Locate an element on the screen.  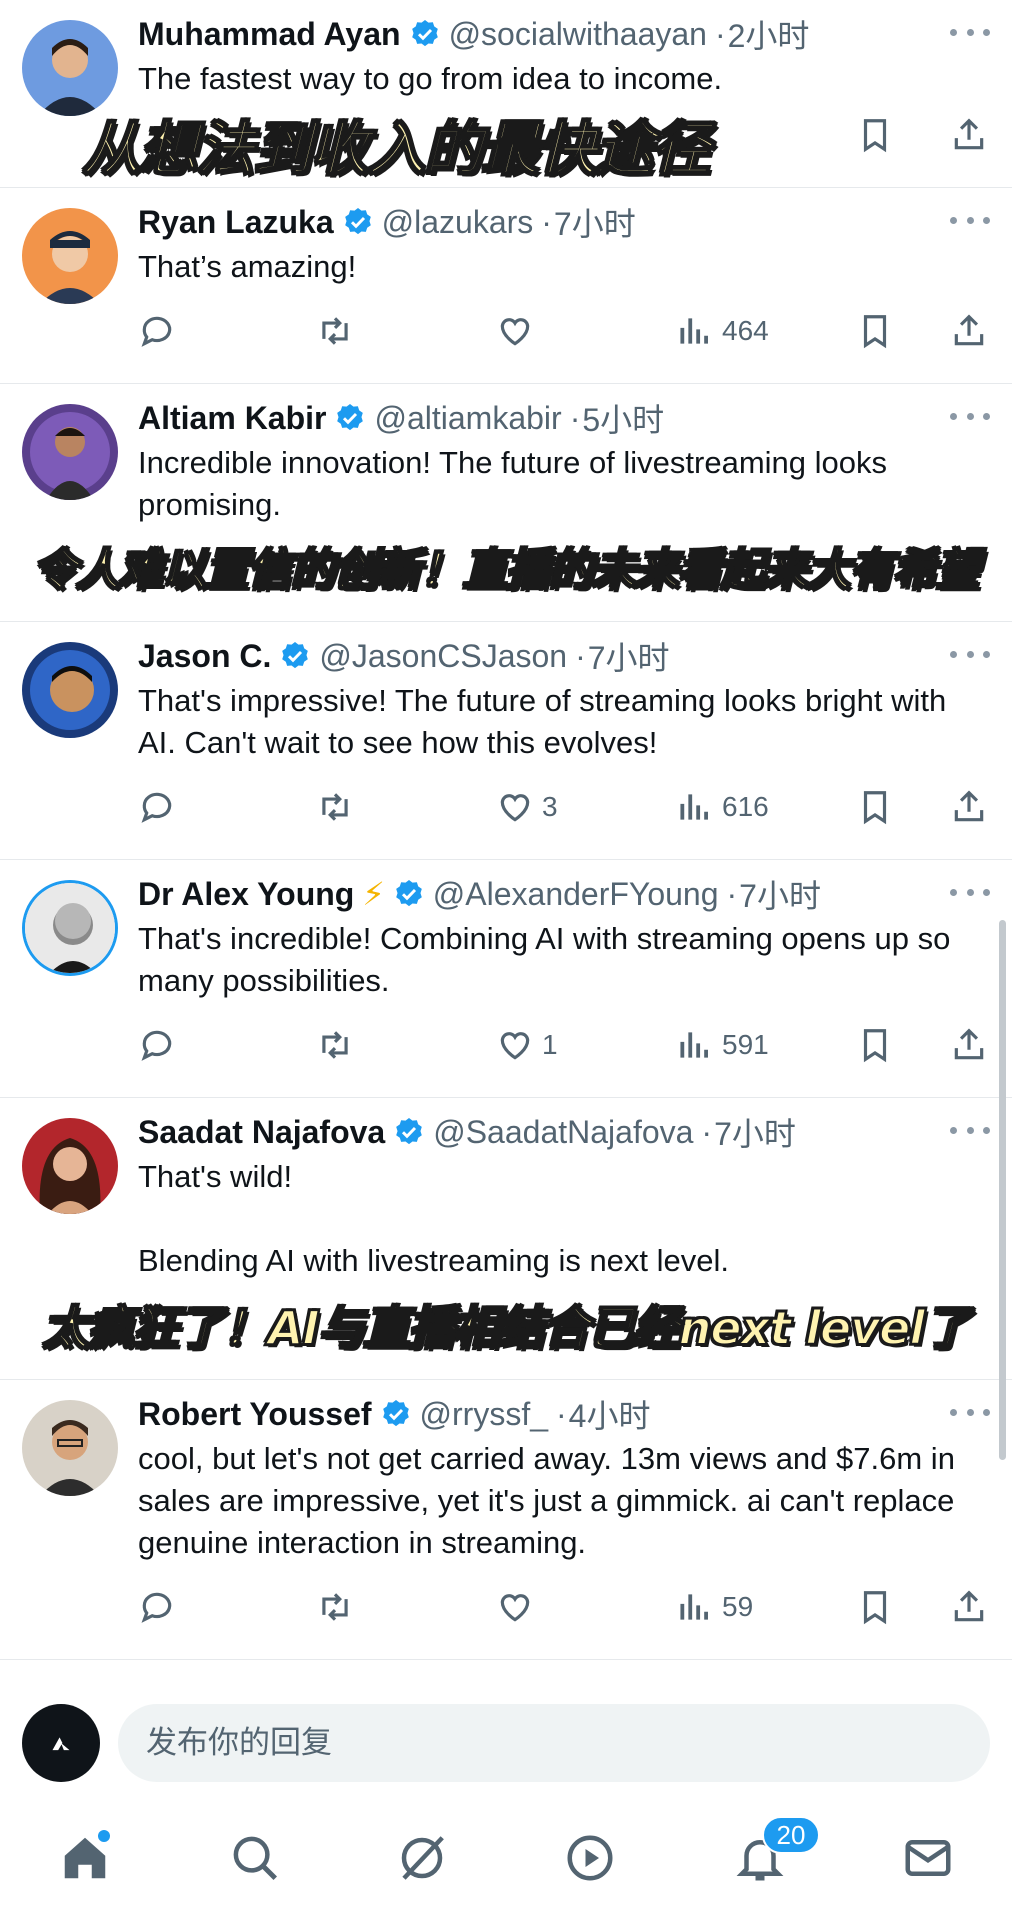
play-circle-icon is located at coordinates (590, 1858).